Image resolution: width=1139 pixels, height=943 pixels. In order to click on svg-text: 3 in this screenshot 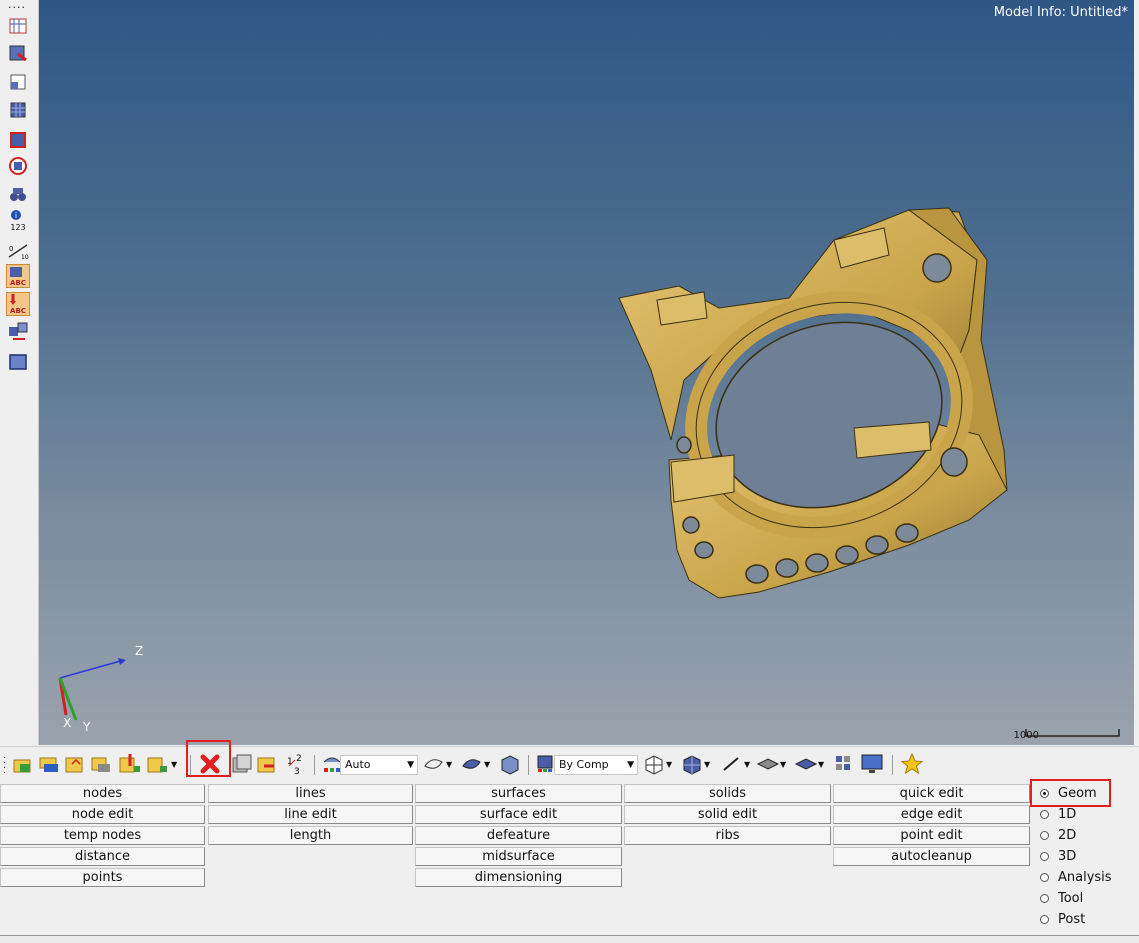, I will do `click(297, 771)`.